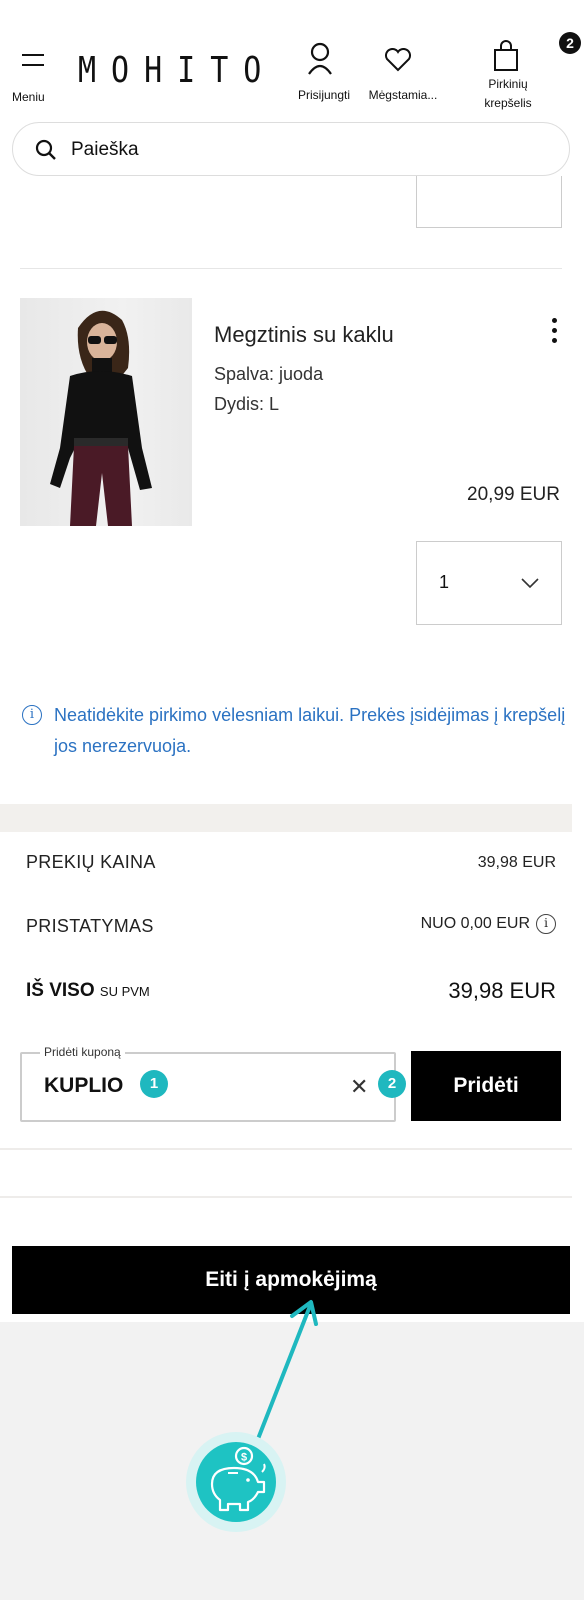 This screenshot has height=1600, width=584. I want to click on piggy-bank-badge: $, so click(236, 1482).